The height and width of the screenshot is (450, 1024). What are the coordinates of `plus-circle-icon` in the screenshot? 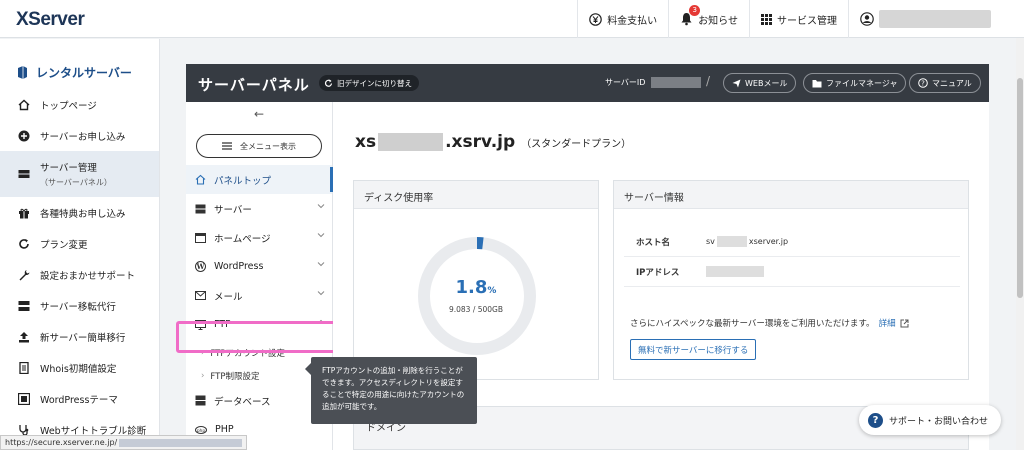 It's located at (23, 135).